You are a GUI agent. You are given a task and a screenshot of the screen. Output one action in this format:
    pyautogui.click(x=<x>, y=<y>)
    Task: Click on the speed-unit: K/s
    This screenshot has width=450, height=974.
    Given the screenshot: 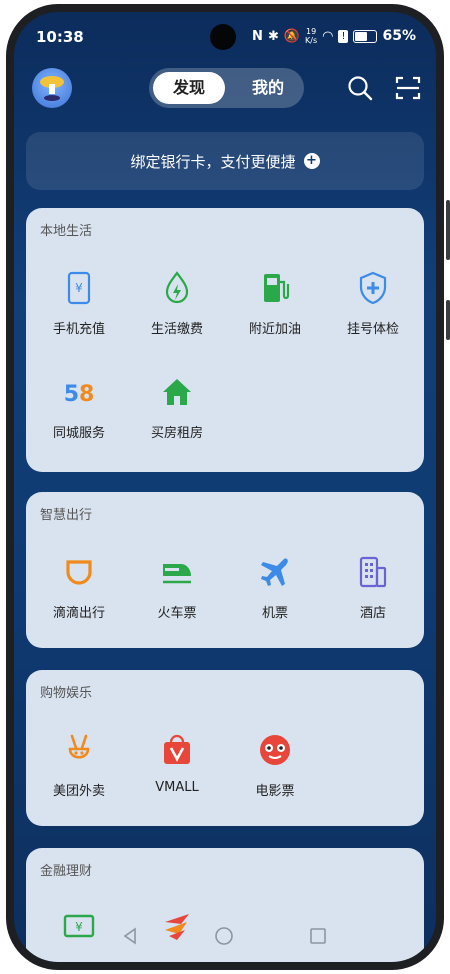 What is the action you would take?
    pyautogui.click(x=311, y=40)
    